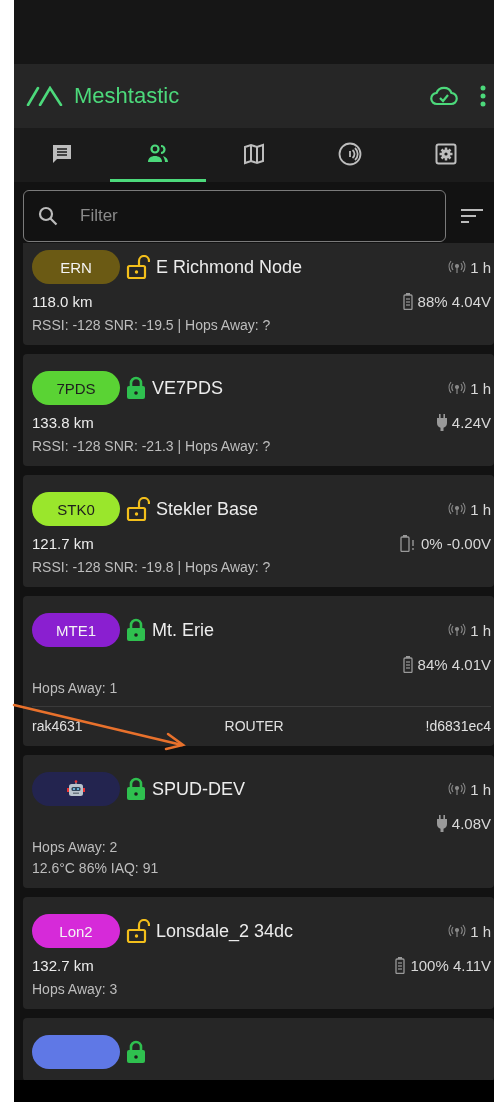  I want to click on short-name-badge: 7PDS, so click(76, 388).